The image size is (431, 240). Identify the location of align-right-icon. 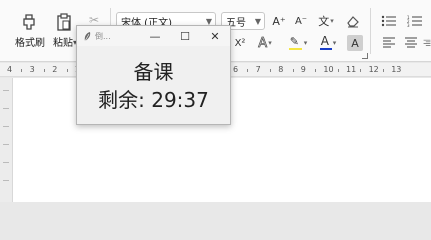
(427, 42).